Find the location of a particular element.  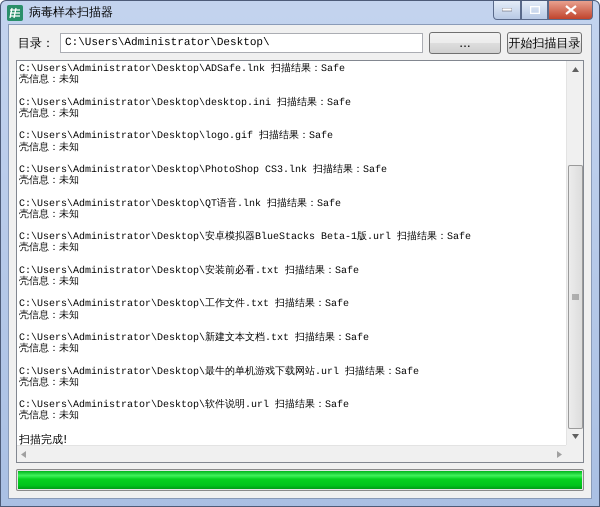

scan-result-line: C:\Users\Administrator\Desktop\最牛的单机游戏下载网站.url 扫描结果：Safe is located at coordinates (219, 372).